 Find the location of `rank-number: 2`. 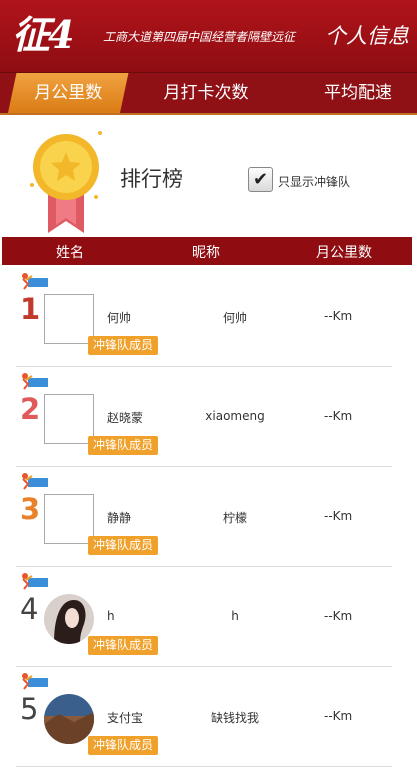

rank-number: 2 is located at coordinates (30, 409).